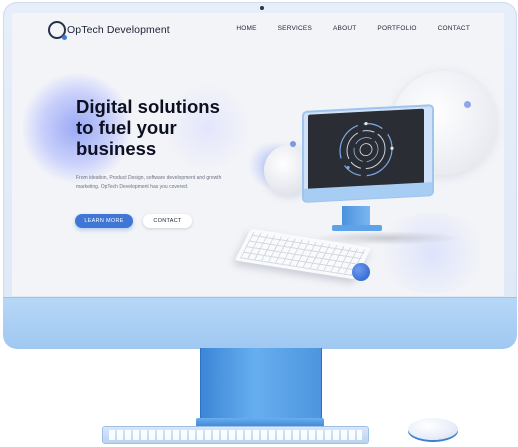  I want to click on main-nav: HOME SERVICES ABOUT PORTFOLIO CONTACT, so click(342, 28).